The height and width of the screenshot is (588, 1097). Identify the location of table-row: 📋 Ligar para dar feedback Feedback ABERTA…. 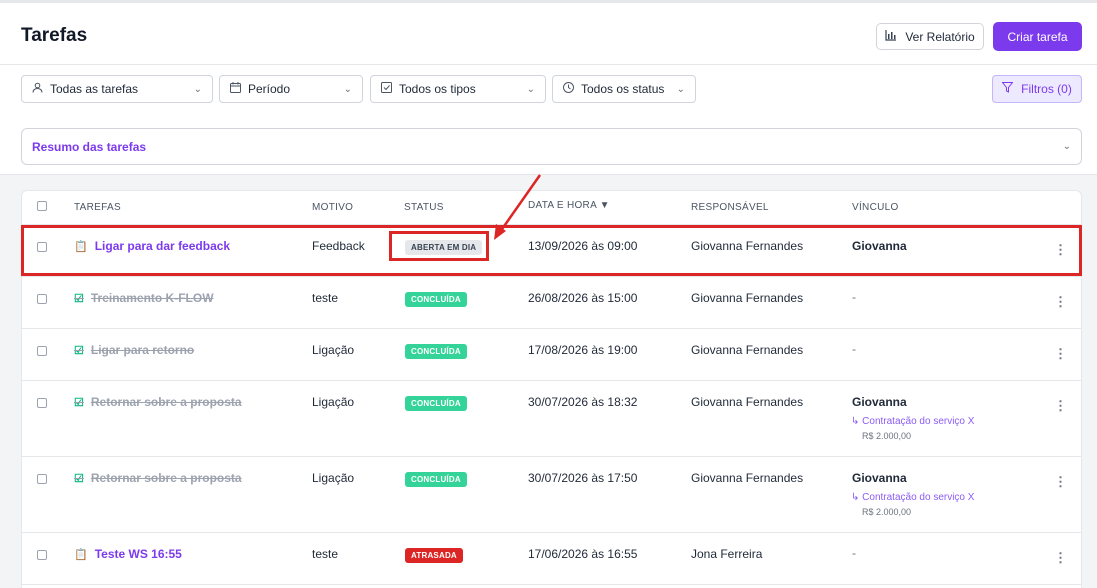
(551, 251).